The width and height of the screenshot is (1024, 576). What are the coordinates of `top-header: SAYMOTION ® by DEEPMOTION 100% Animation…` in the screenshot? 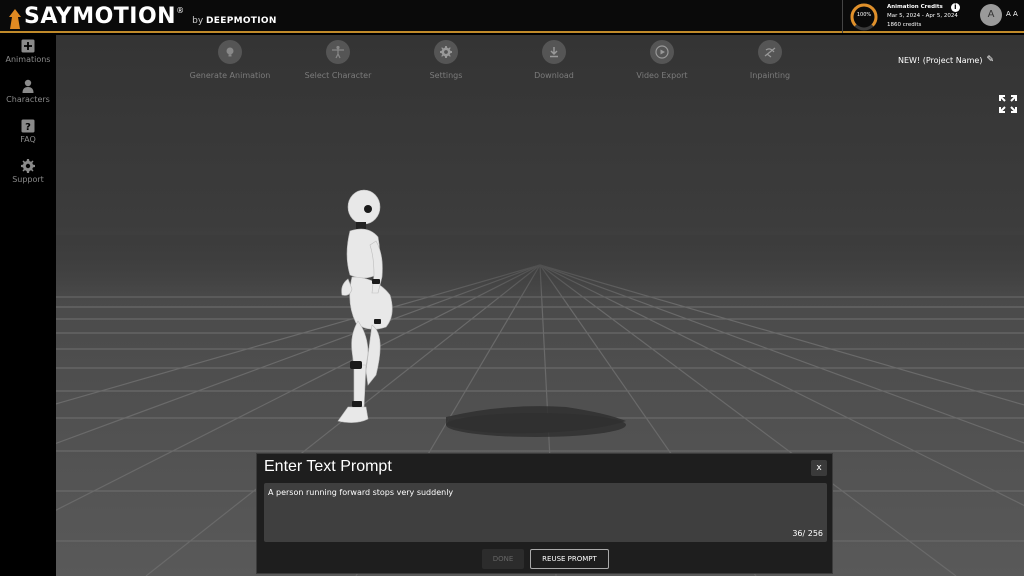 It's located at (512, 16).